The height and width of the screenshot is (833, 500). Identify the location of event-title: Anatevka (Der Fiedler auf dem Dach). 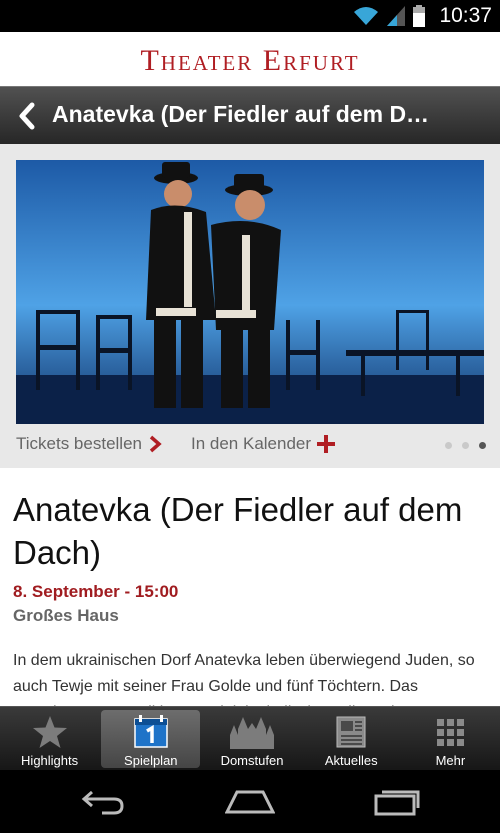
(238, 531).